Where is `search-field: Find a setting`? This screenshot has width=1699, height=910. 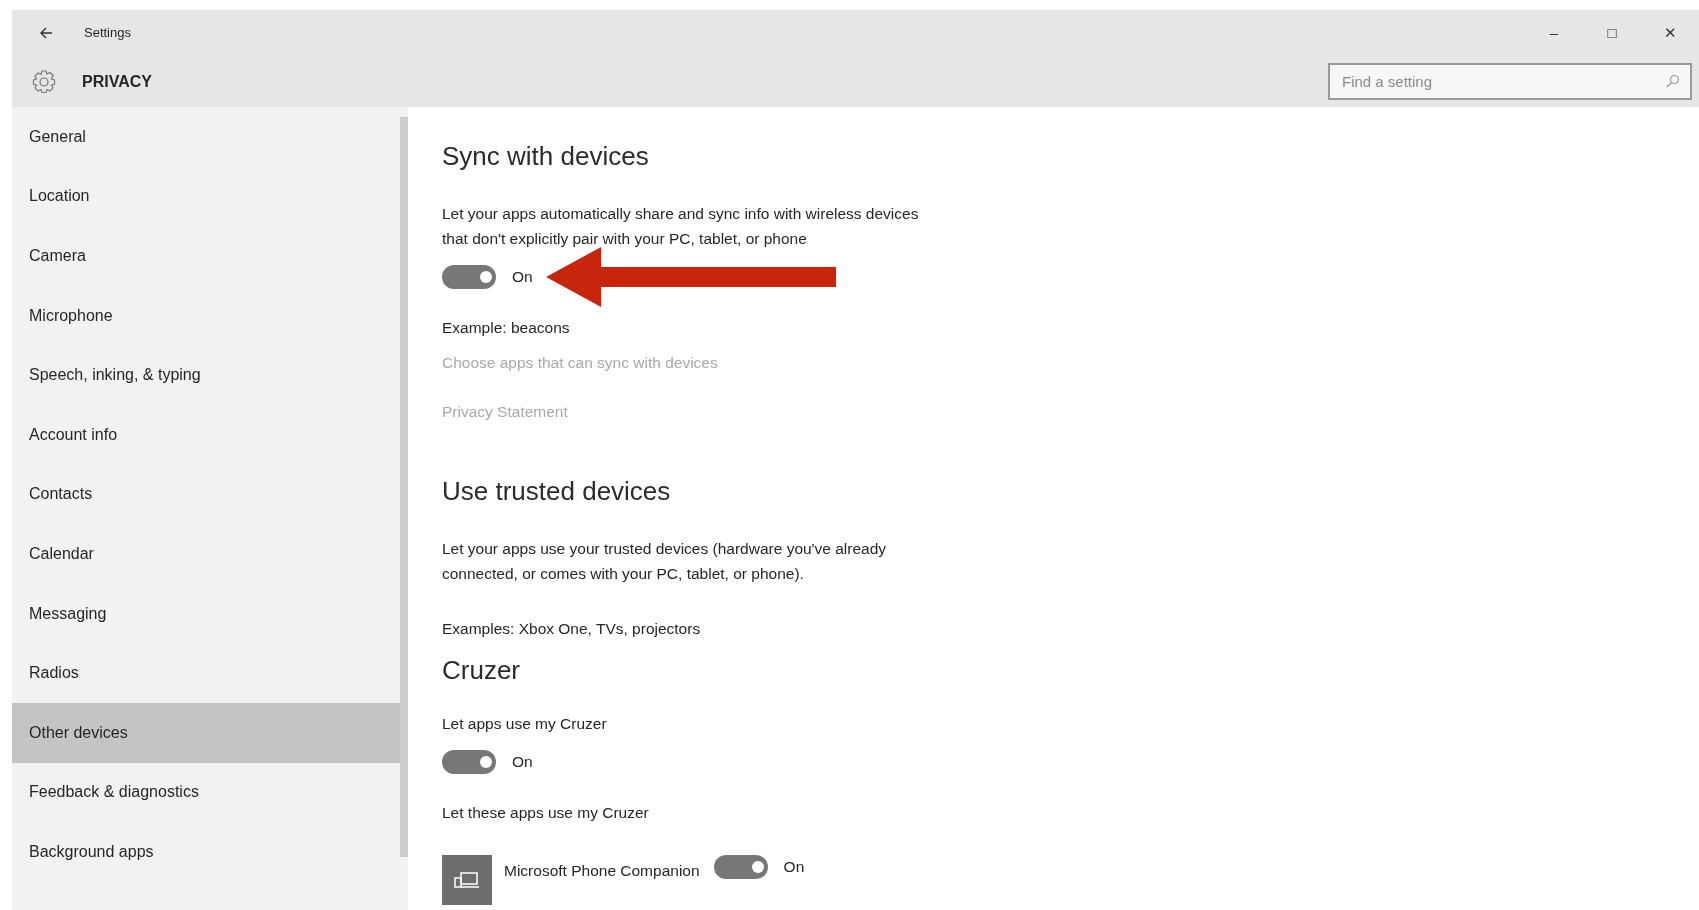
search-field: Find a setting is located at coordinates (1510, 81).